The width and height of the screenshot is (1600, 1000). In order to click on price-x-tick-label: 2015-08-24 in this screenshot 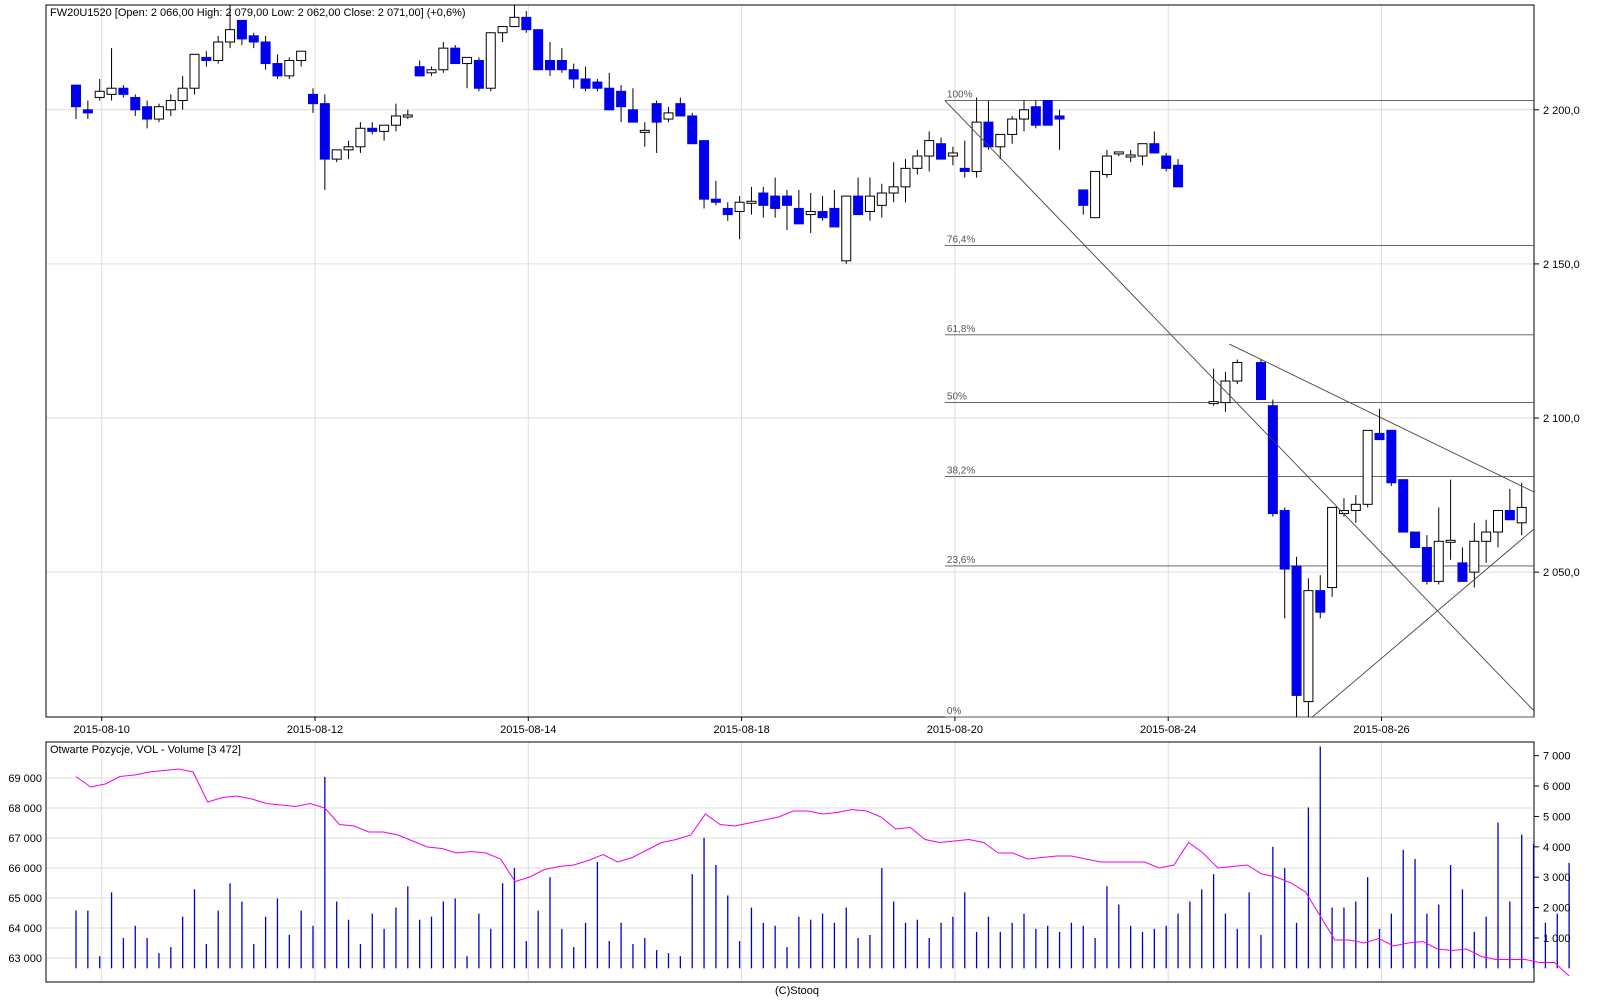, I will do `click(1168, 730)`.